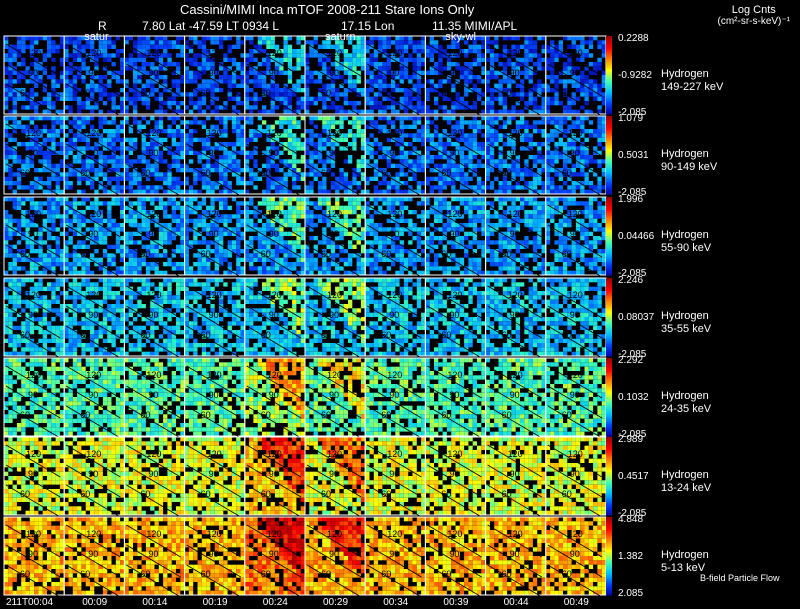 The image size is (800, 609). Describe the element at coordinates (631, 199) in the screenshot. I see `colorbar-max: 1.996` at that location.